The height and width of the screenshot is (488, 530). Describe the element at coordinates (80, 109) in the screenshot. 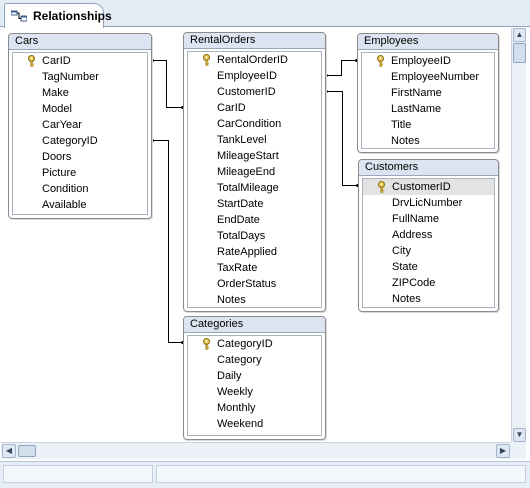

I see `field-row: Model` at that location.